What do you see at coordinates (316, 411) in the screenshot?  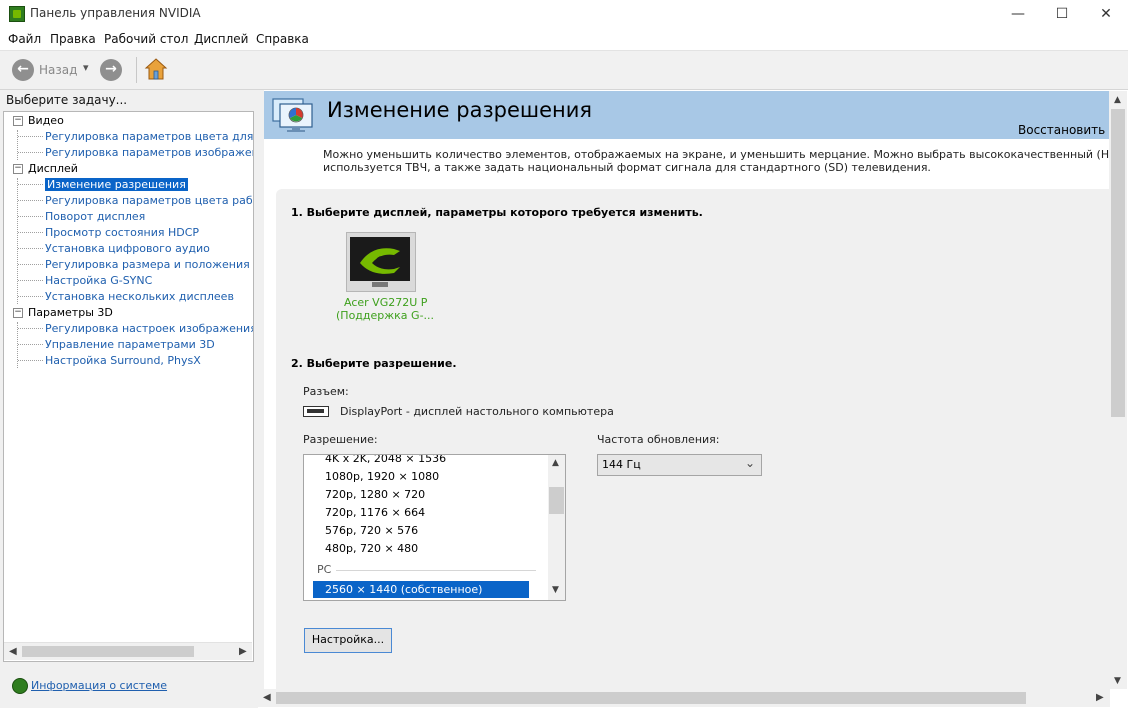 I see `displayport-icon` at bounding box center [316, 411].